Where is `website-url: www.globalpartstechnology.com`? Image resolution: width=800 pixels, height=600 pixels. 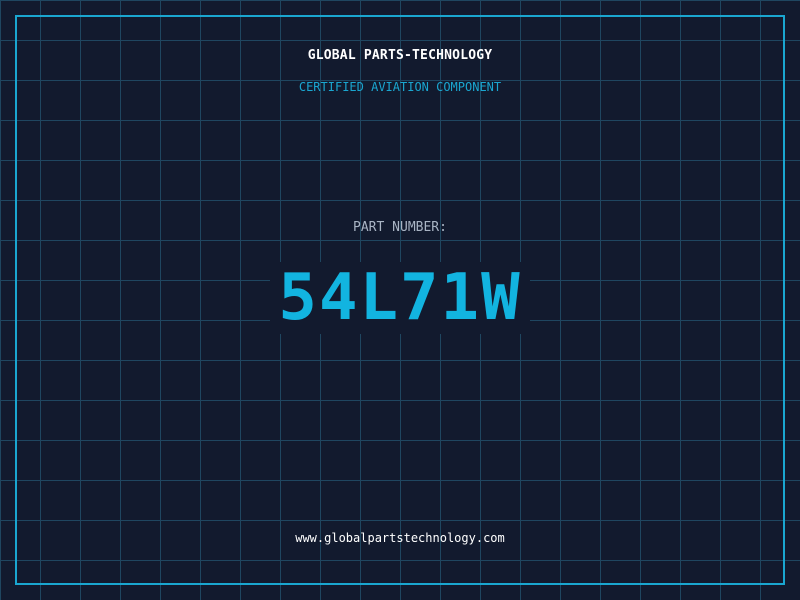 website-url: www.globalpartstechnology.com is located at coordinates (400, 538).